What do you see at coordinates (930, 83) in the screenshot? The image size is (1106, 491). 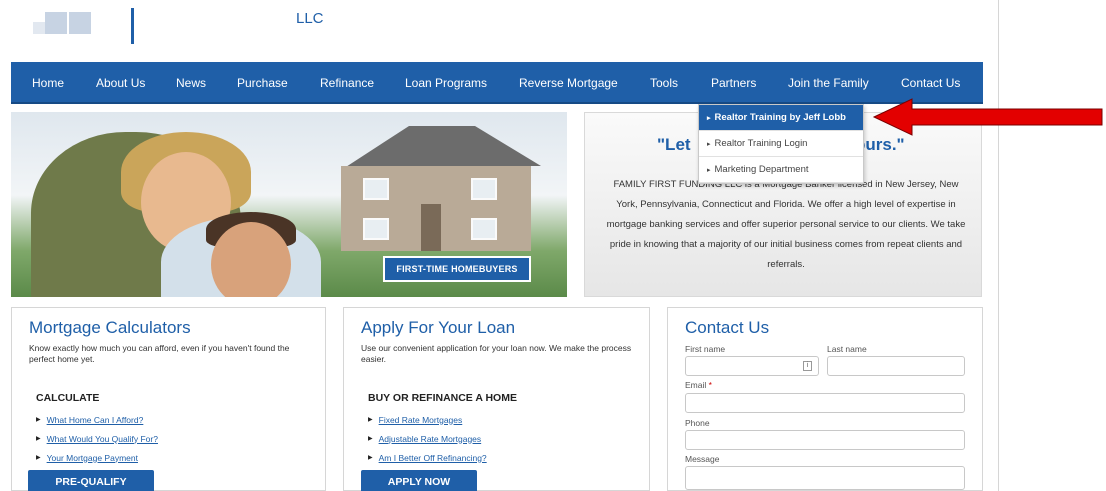 I see `nav-contact-us: Contact Us` at bounding box center [930, 83].